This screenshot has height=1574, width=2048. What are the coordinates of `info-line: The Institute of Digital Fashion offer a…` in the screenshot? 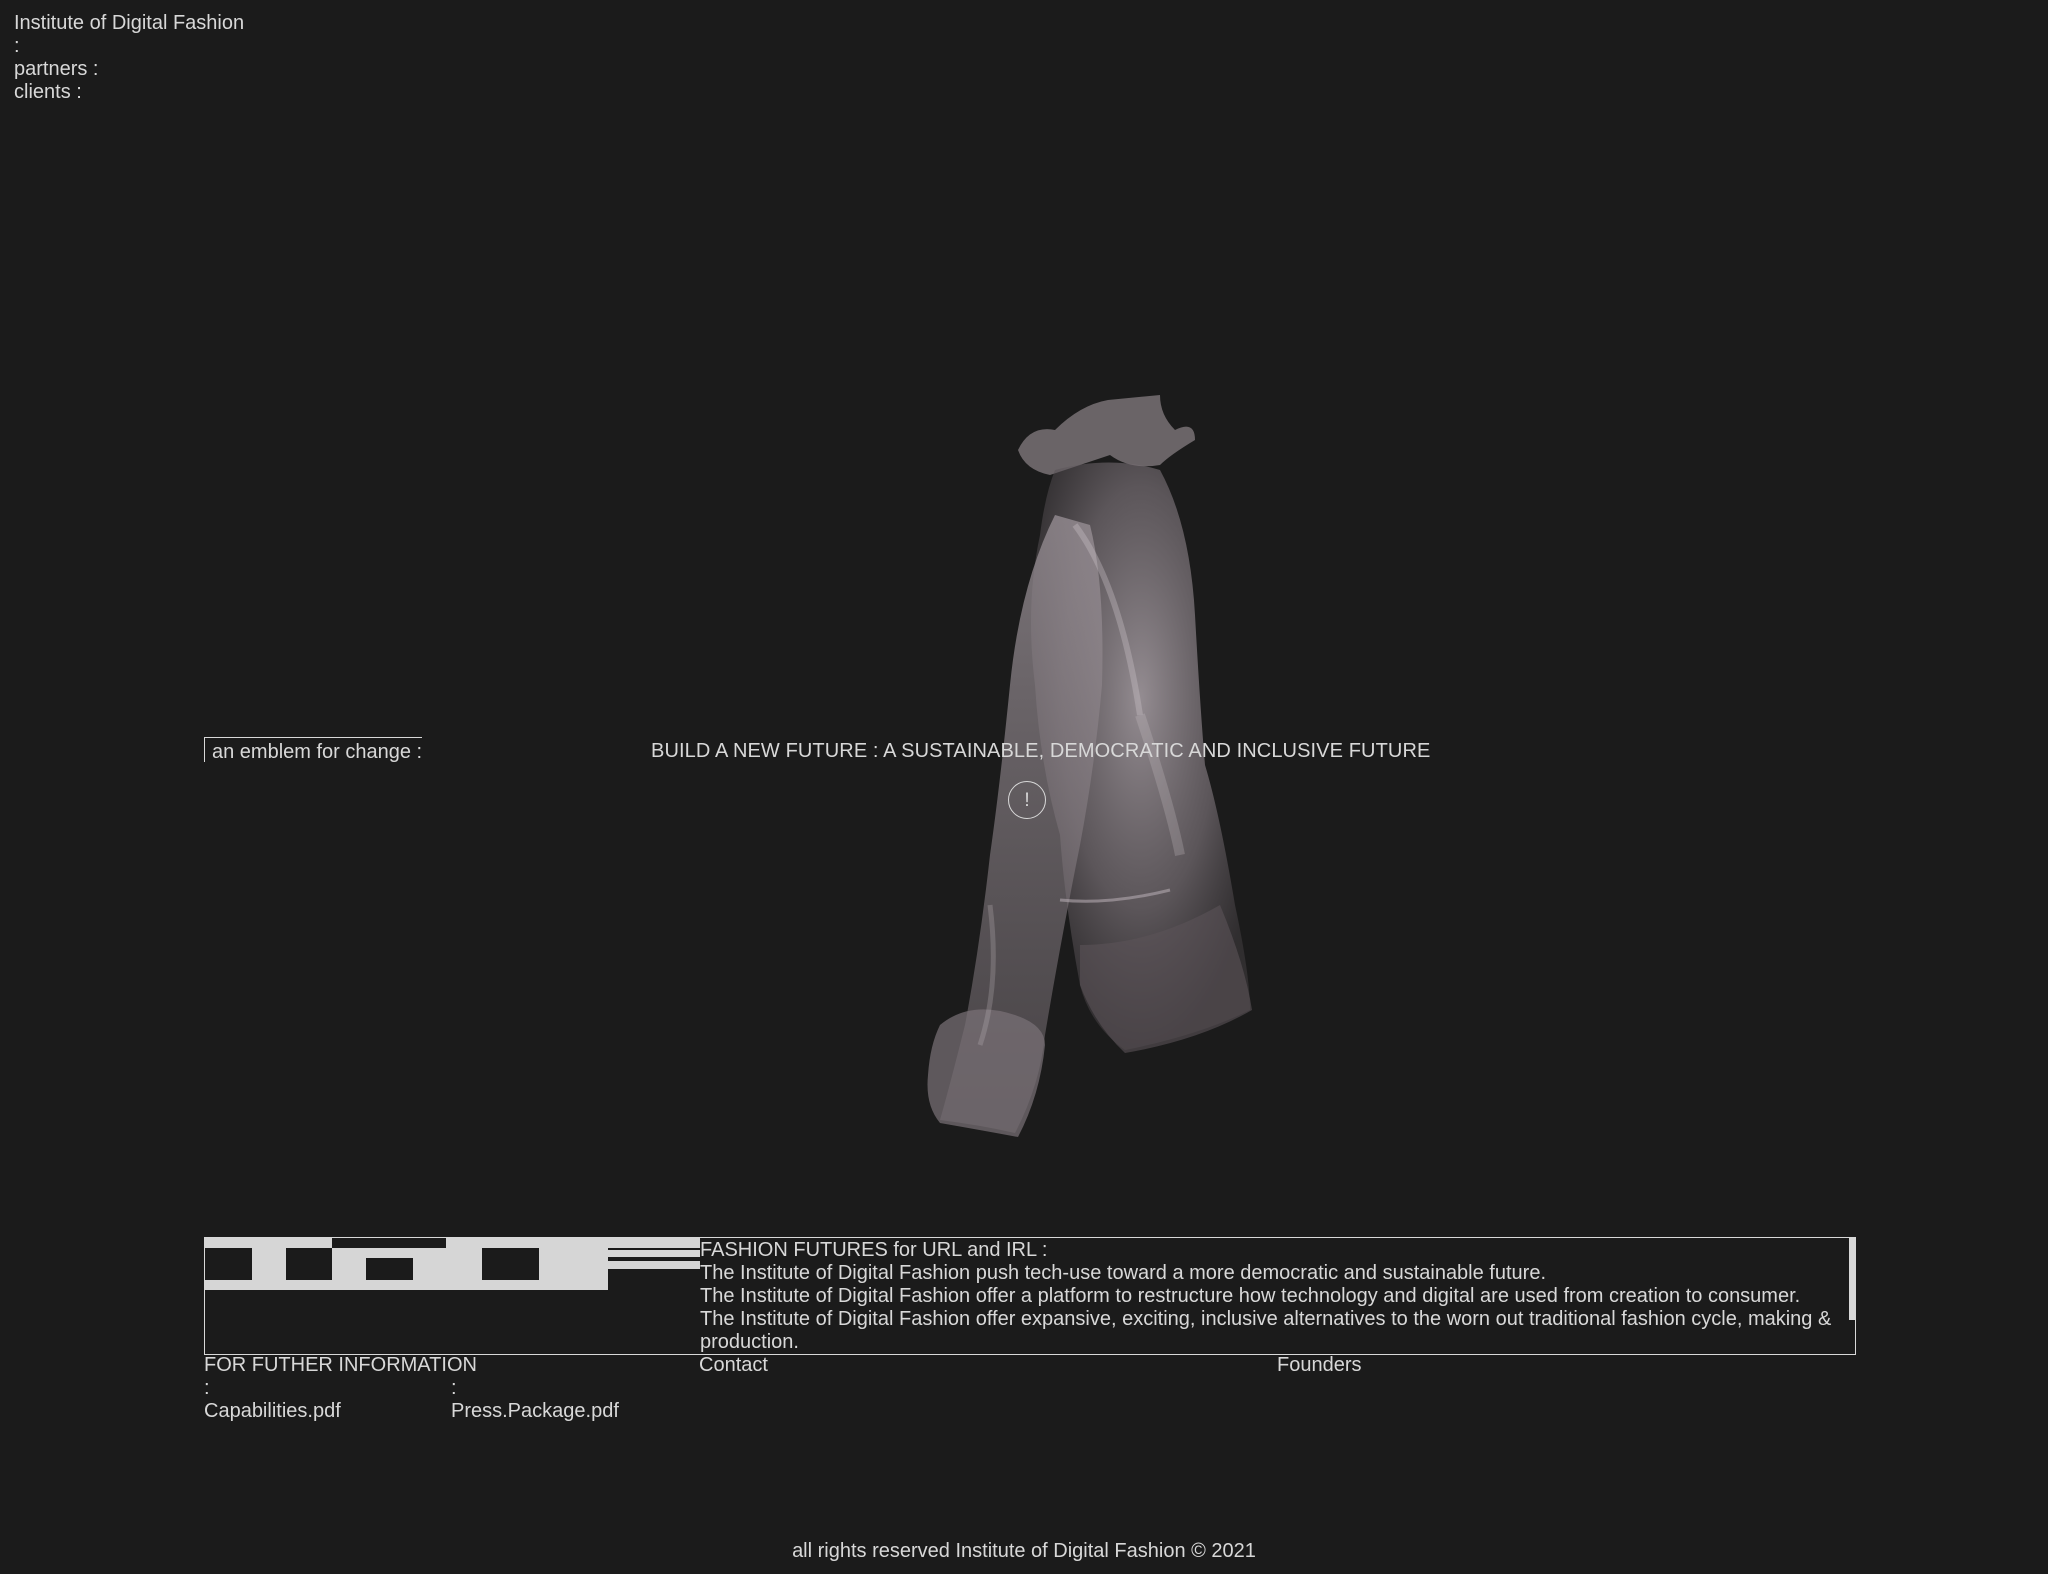 It's located at (1250, 1296).